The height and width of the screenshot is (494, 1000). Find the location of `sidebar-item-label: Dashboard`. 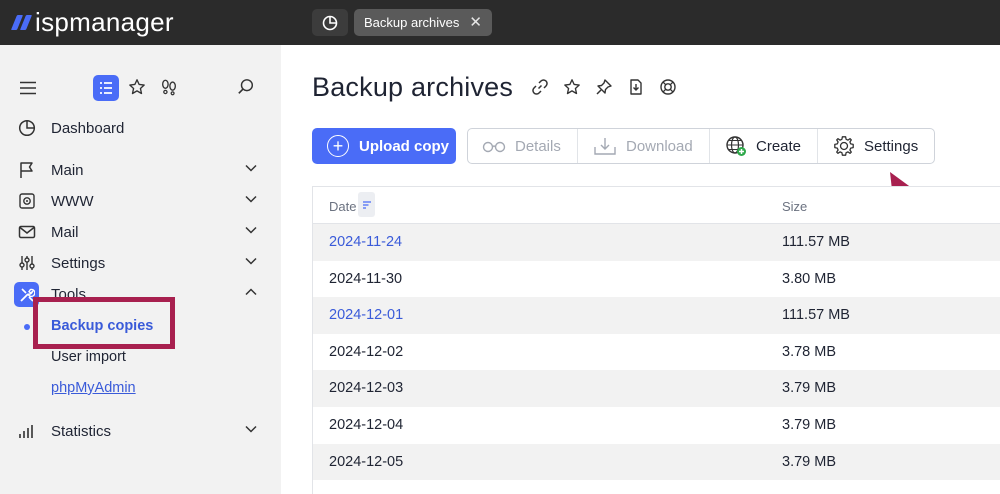

sidebar-item-label: Dashboard is located at coordinates (88, 128).